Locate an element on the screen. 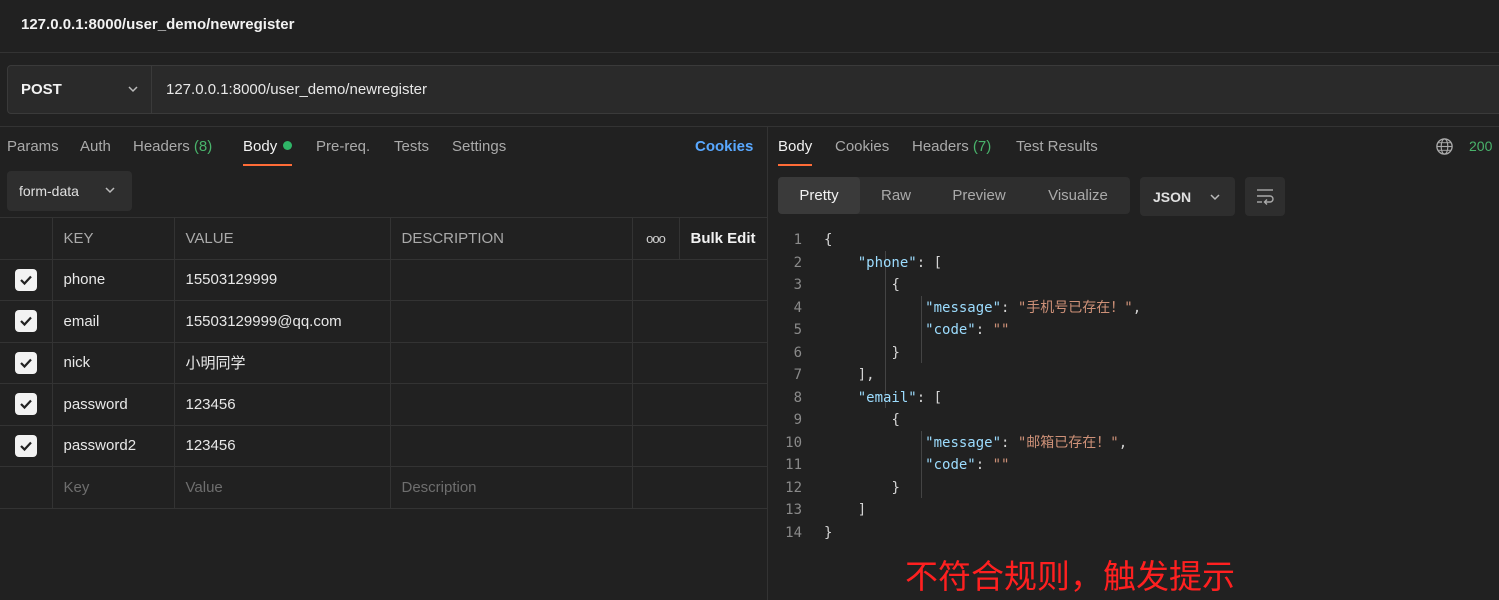  tab-settings: Settings is located at coordinates (479, 146).